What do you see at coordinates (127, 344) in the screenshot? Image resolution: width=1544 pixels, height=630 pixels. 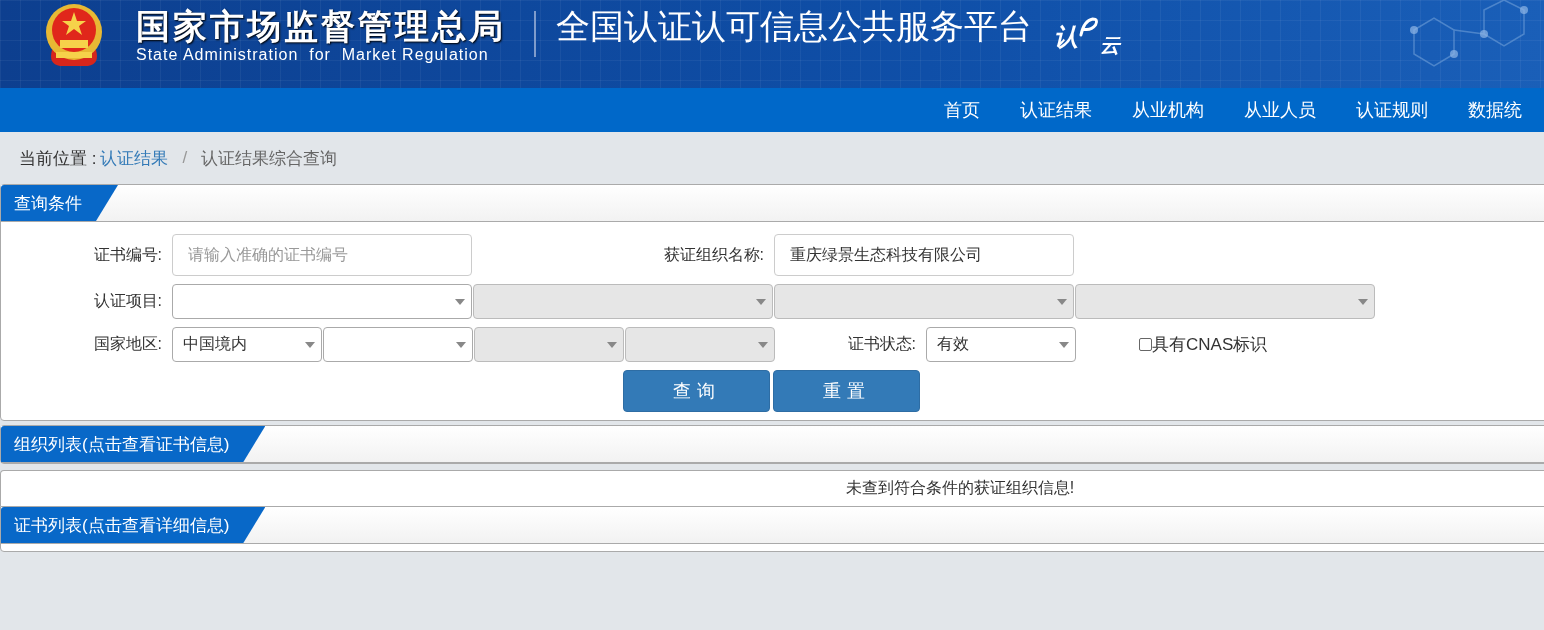 I see `field-label: 国家地区:` at bounding box center [127, 344].